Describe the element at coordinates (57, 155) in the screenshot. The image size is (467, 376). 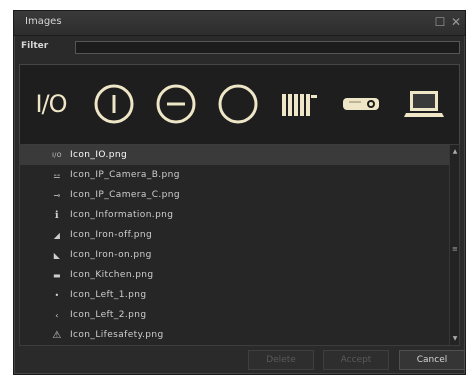
I see `io-icon: I/O` at that location.